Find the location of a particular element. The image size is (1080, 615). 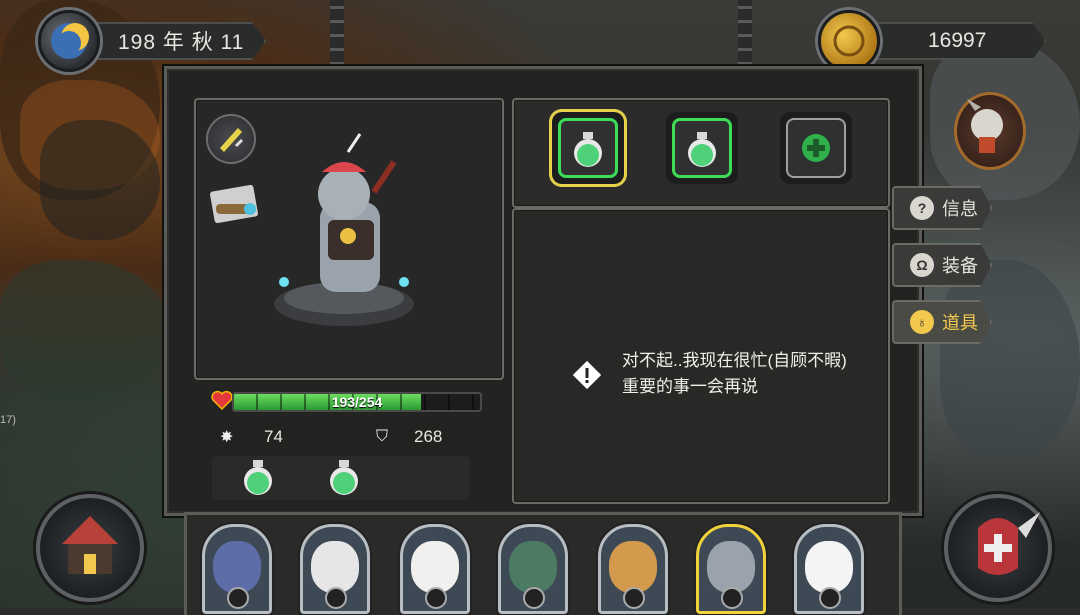

date-text: 198 年 秋 11 is located at coordinates (181, 42).